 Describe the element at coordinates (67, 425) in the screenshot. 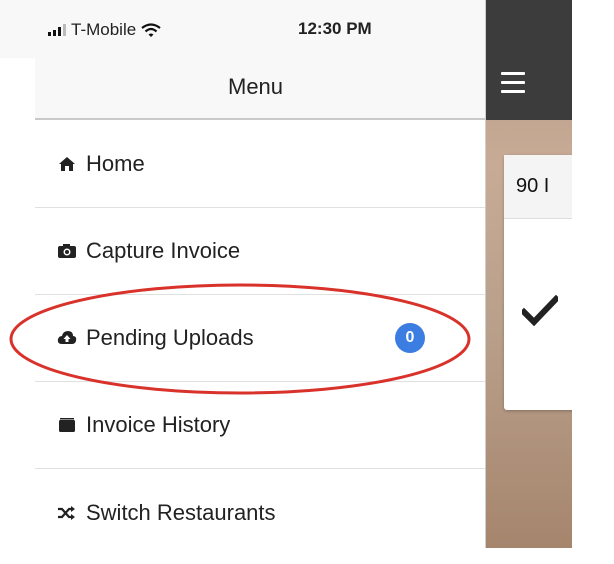

I see `folder-icon` at that location.